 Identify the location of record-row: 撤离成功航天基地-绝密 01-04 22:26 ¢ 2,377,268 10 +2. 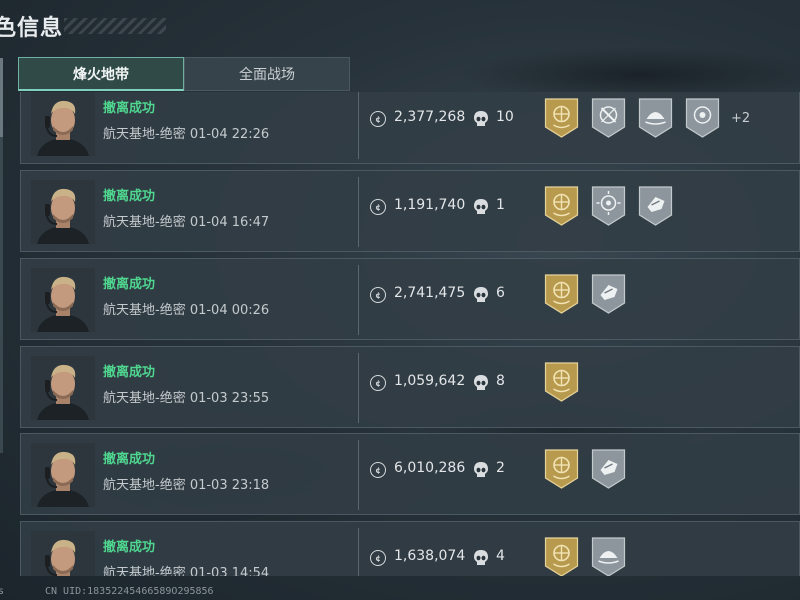
(410, 128).